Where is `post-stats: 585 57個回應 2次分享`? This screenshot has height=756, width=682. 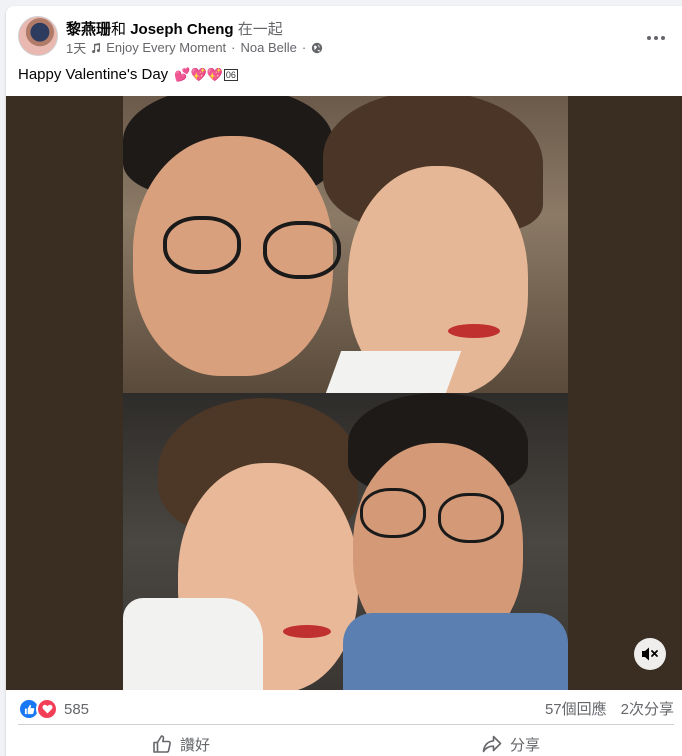
post-stats: 585 57個回應 2次分享 is located at coordinates (346, 708).